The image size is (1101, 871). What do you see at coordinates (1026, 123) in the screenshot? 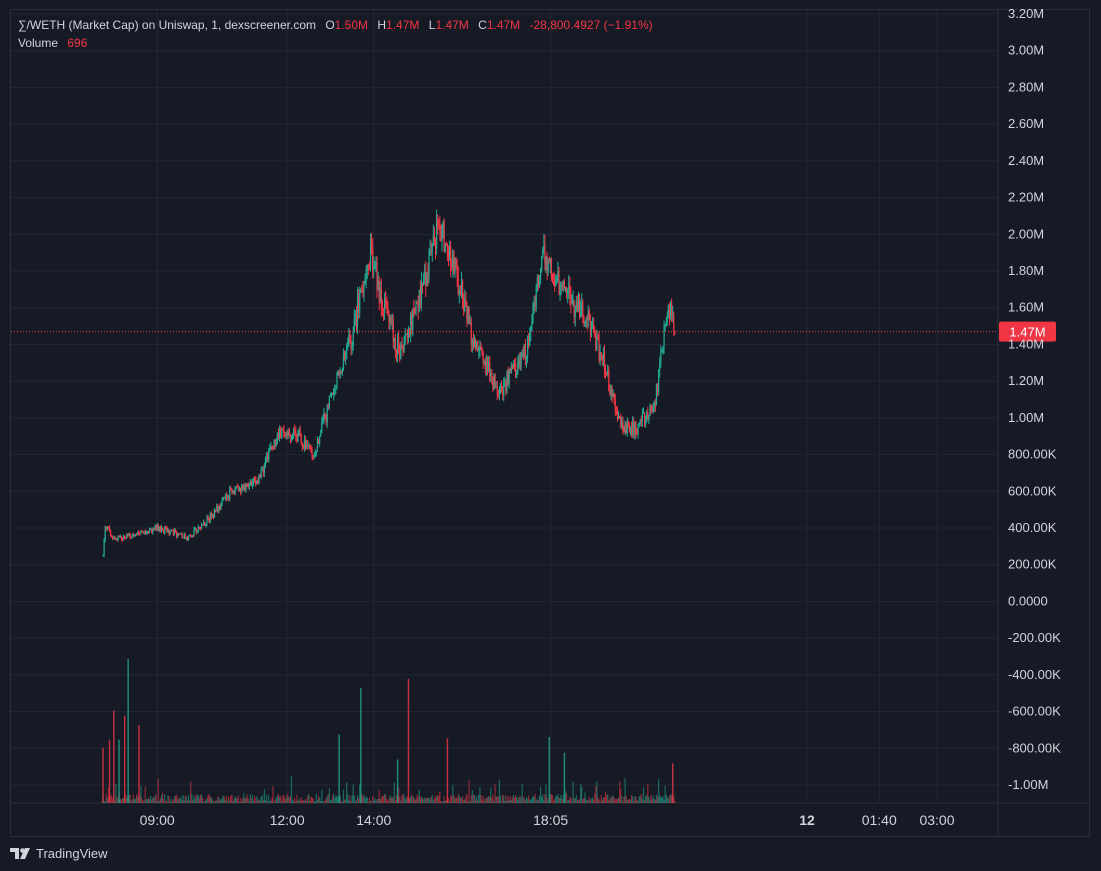
I see `y-tick-label: 2.60M` at bounding box center [1026, 123].